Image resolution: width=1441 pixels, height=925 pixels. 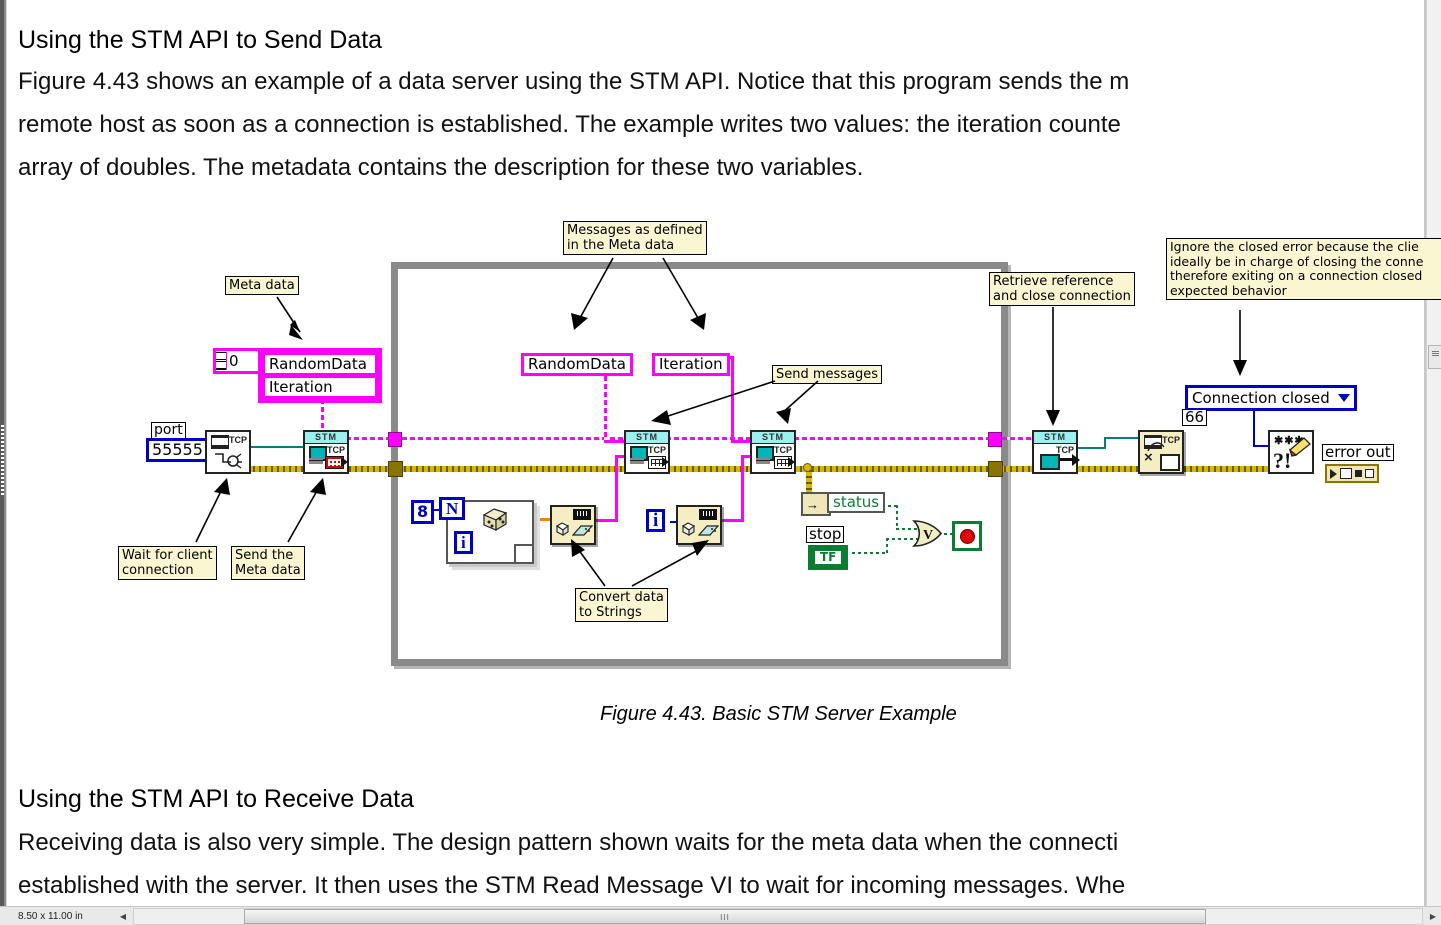 What do you see at coordinates (1433, 453) in the screenshot?
I see `vertical-scrollbar` at bounding box center [1433, 453].